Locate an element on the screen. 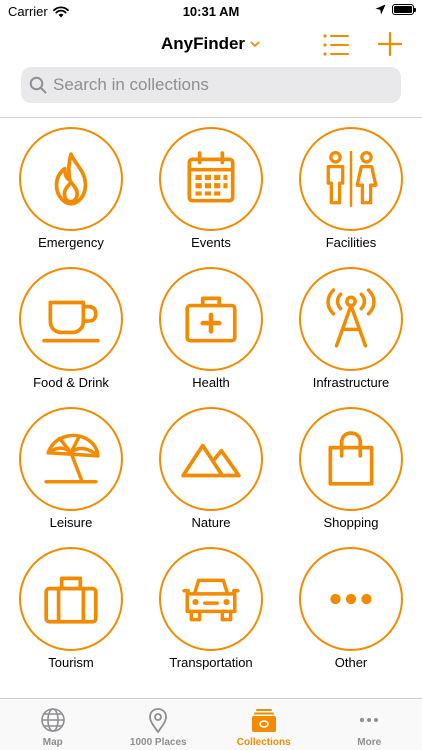 The height and width of the screenshot is (750, 422). add-button is located at coordinates (390, 44).